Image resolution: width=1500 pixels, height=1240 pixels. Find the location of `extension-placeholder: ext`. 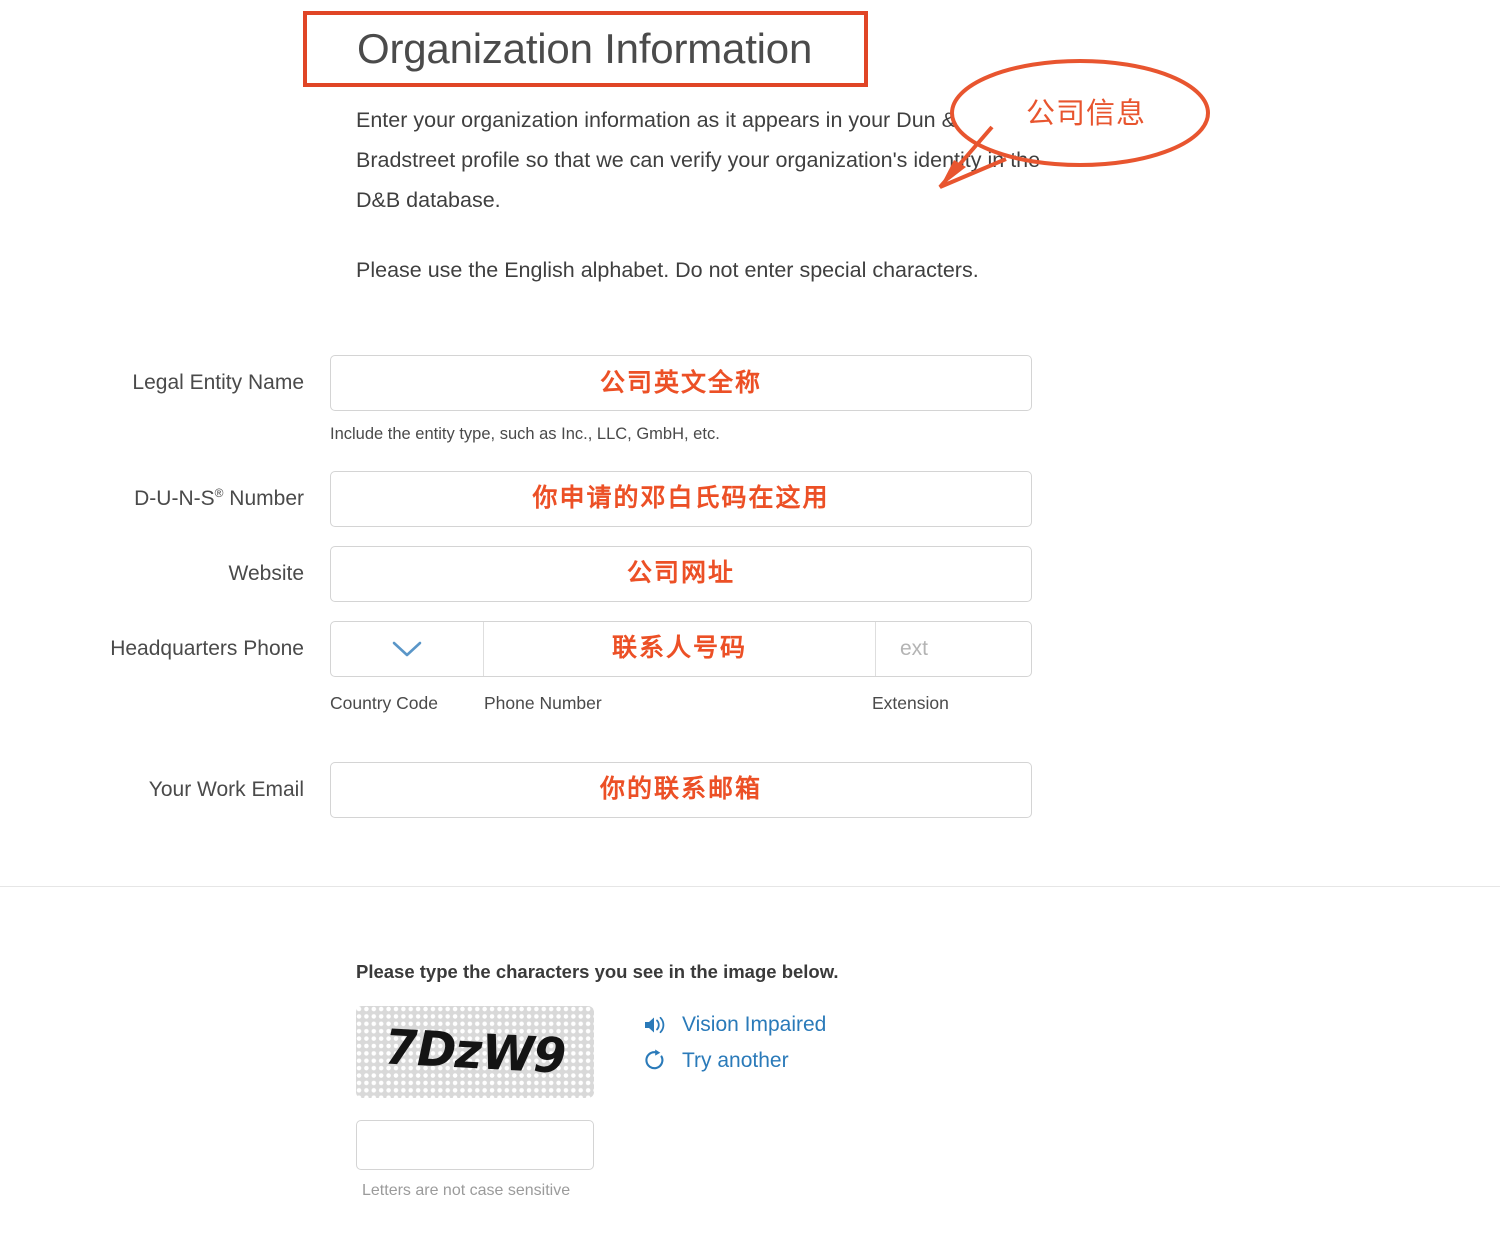

extension-placeholder: ext is located at coordinates (914, 648).